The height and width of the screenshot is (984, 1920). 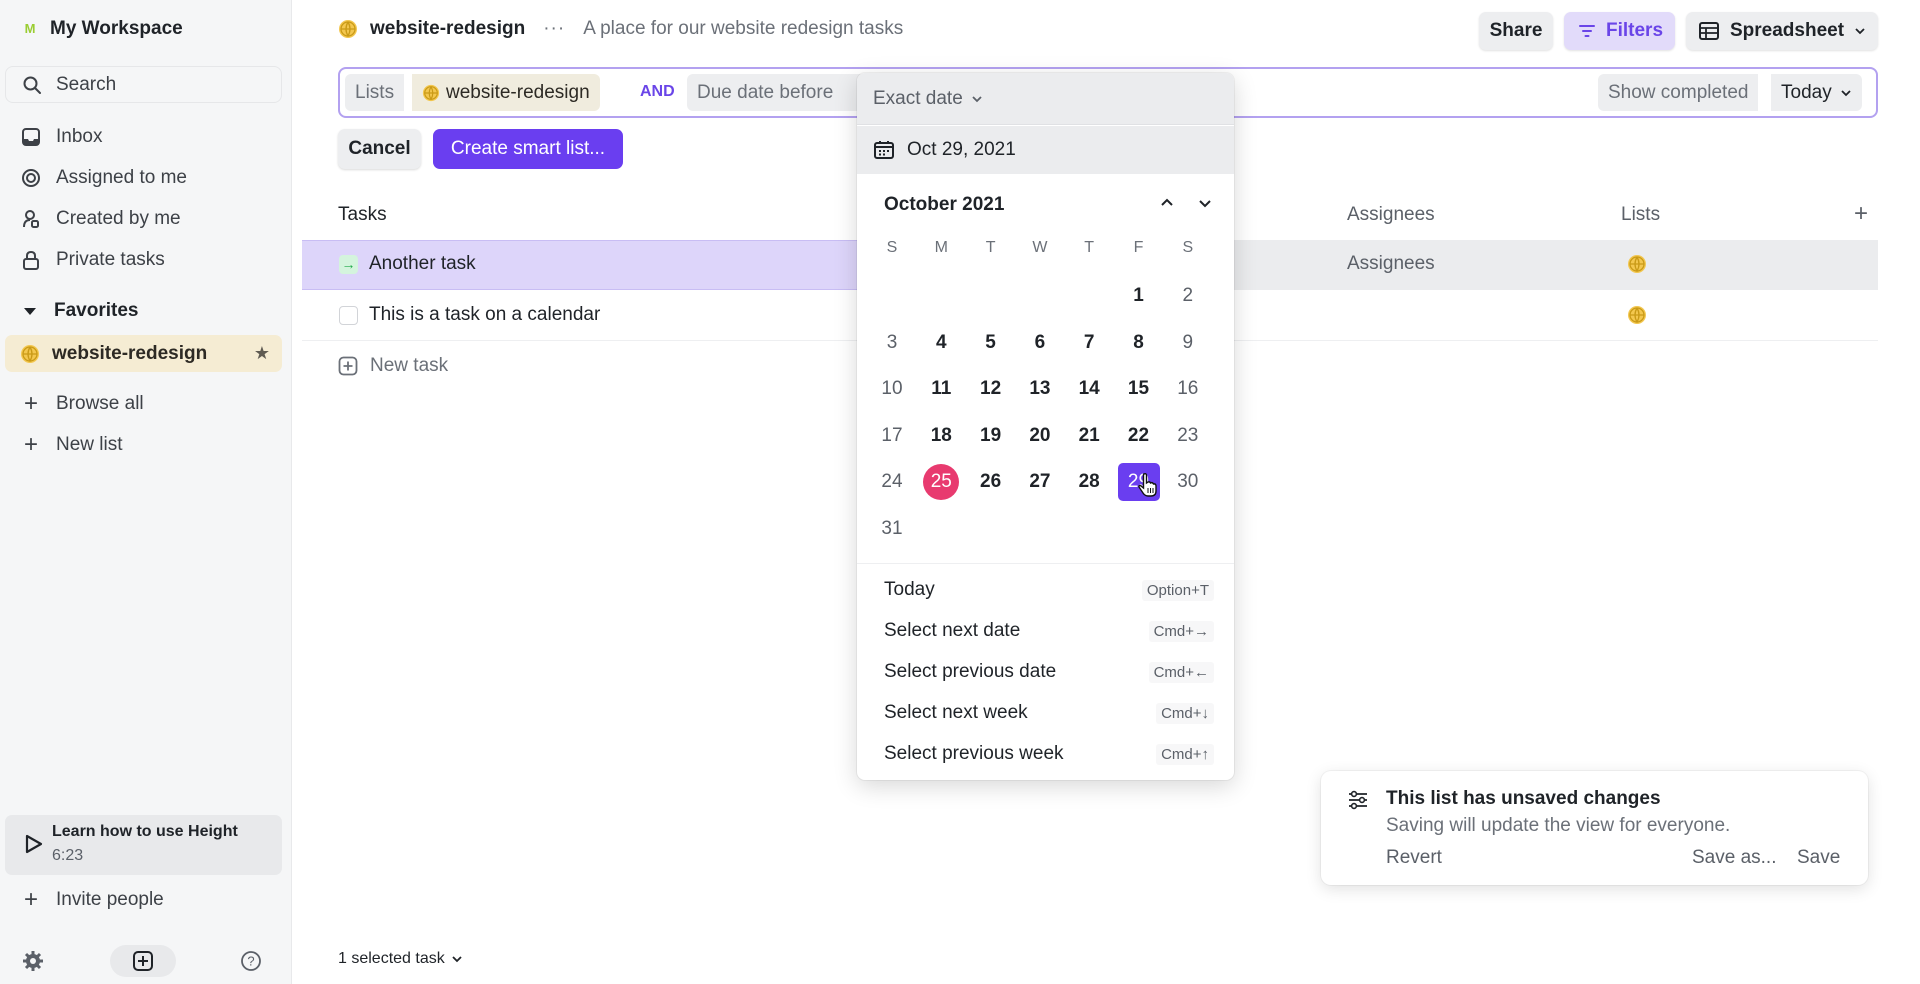 I want to click on learn-duration: 6:23, so click(x=68, y=855).